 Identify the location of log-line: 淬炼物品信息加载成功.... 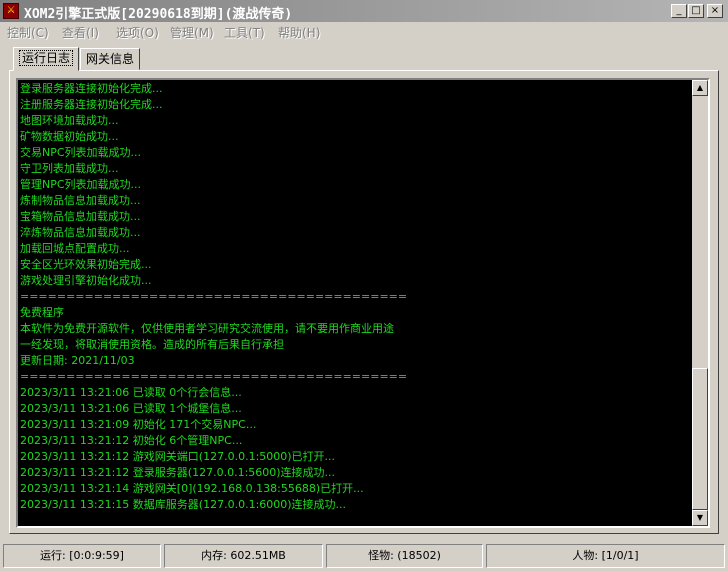
(80, 232).